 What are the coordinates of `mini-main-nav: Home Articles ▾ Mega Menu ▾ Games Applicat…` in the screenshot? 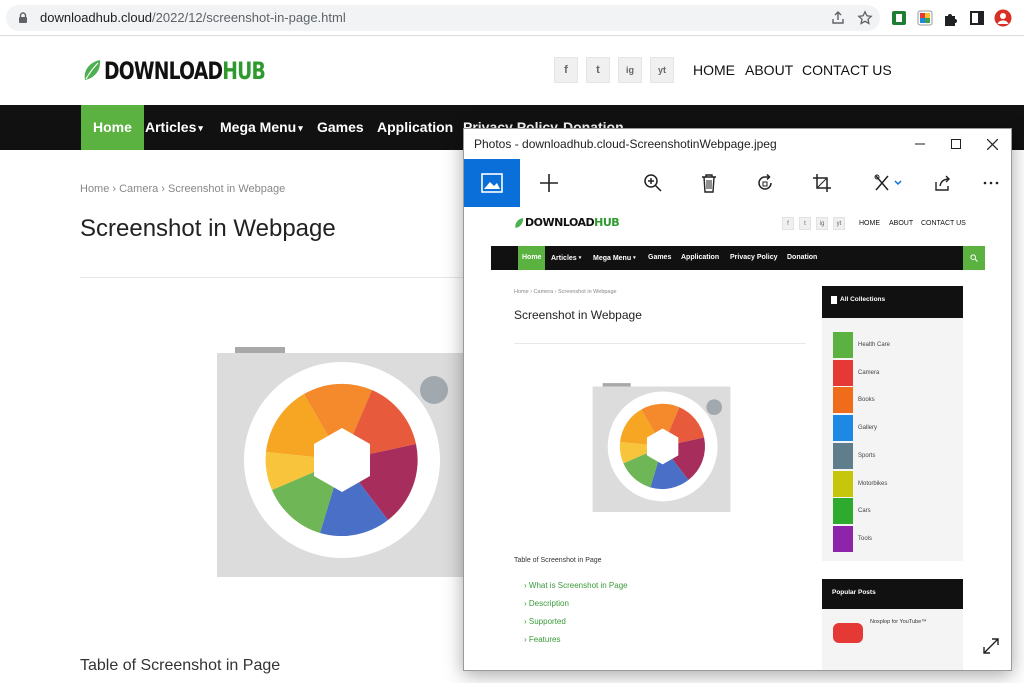 It's located at (738, 258).